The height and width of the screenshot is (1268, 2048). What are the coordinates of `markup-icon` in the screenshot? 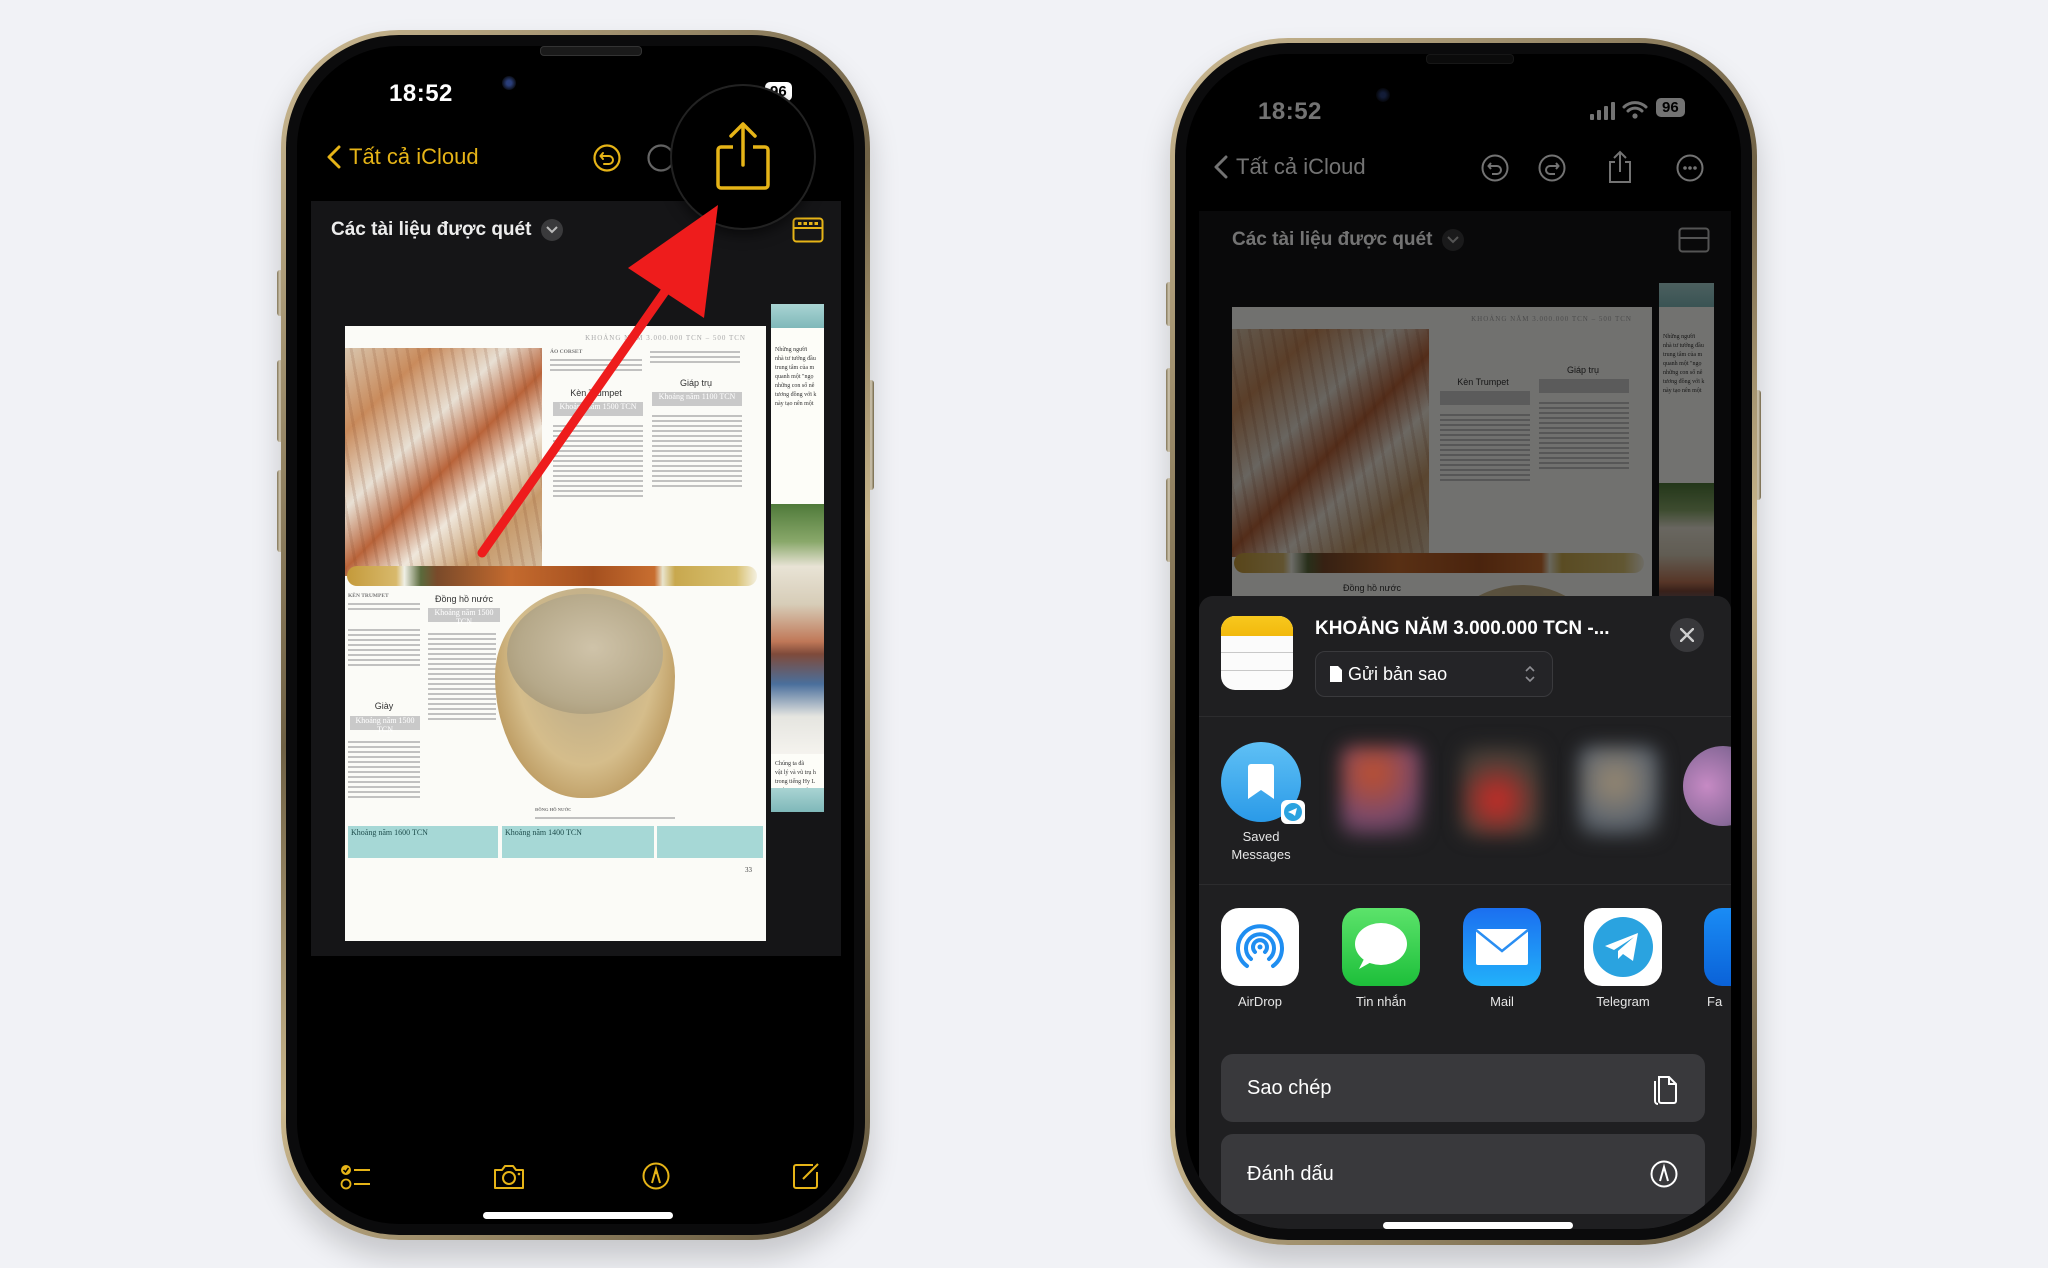 It's located at (1664, 1174).